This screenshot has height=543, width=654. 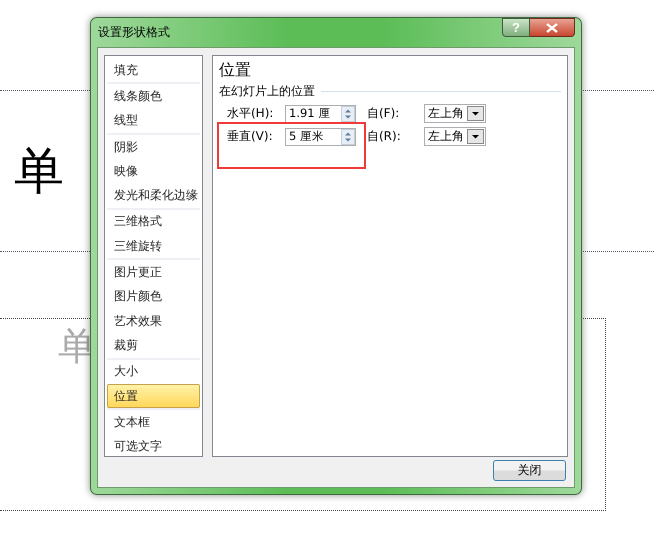 I want to click on window-title: 设置形状格式, so click(x=133, y=32).